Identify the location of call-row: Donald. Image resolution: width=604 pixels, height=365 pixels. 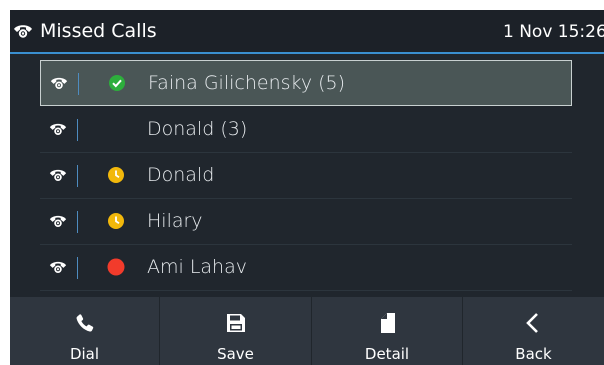
(306, 176).